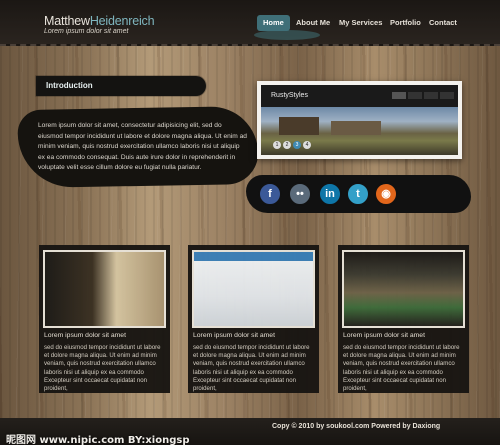 Image resolution: width=500 pixels, height=445 pixels. Describe the element at coordinates (292, 145) in the screenshot. I see `slider-pagination: 1 2 3 4` at that location.